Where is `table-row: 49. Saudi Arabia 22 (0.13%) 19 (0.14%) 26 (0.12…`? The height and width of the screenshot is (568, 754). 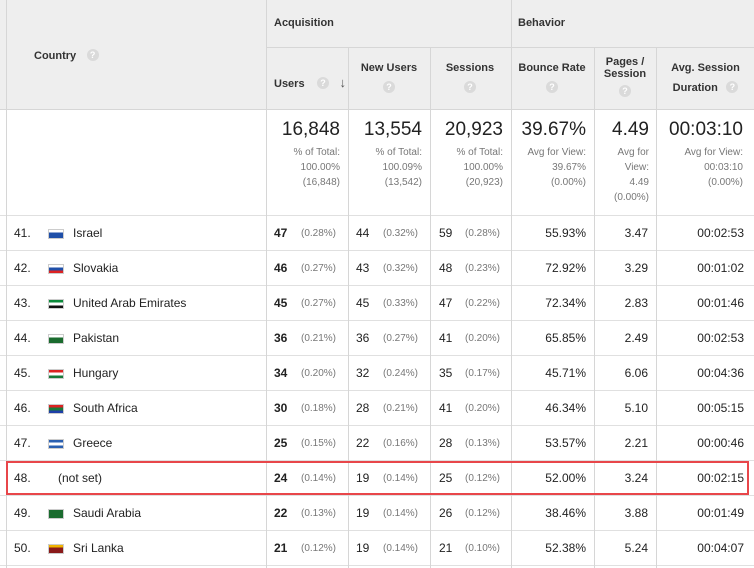
table-row: 49. Saudi Arabia 22 (0.13%) 19 (0.14%) 26 (0.12… is located at coordinates (377, 513).